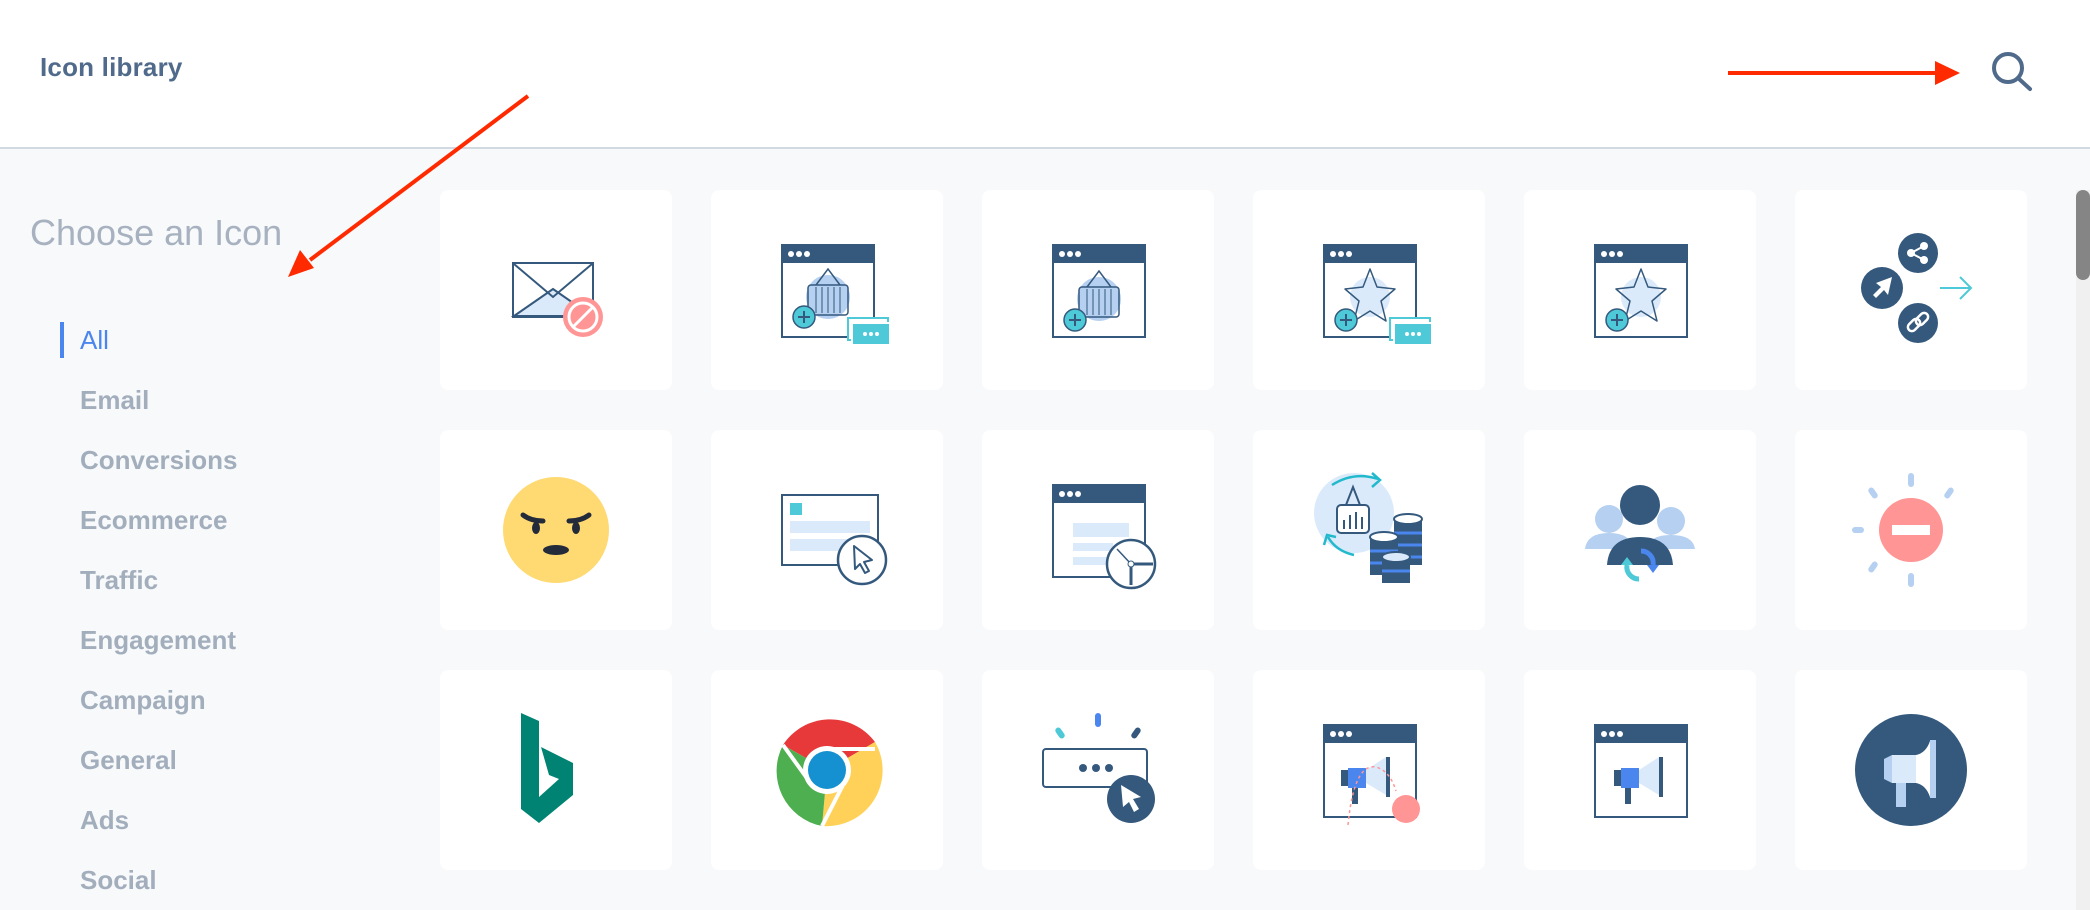 This screenshot has height=910, width=2090. I want to click on basket-coins-exchange-icon, so click(1368, 527).